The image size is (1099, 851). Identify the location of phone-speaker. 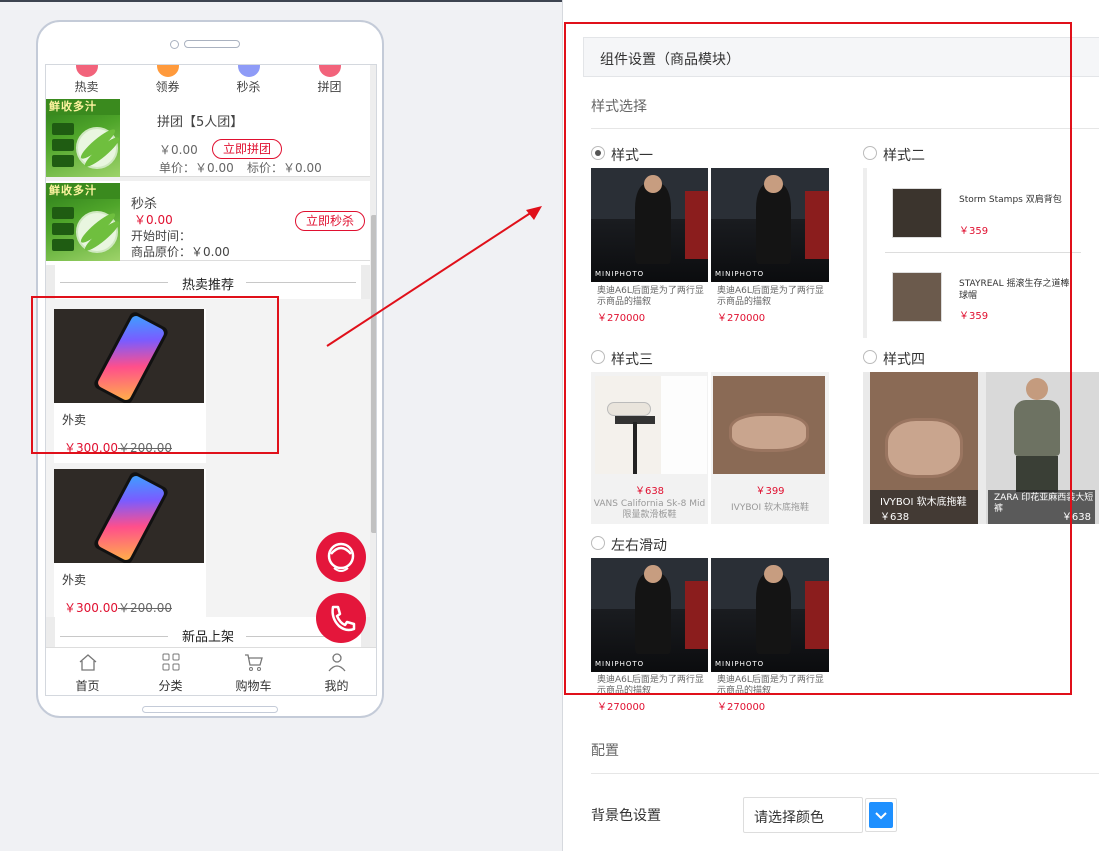
(212, 44).